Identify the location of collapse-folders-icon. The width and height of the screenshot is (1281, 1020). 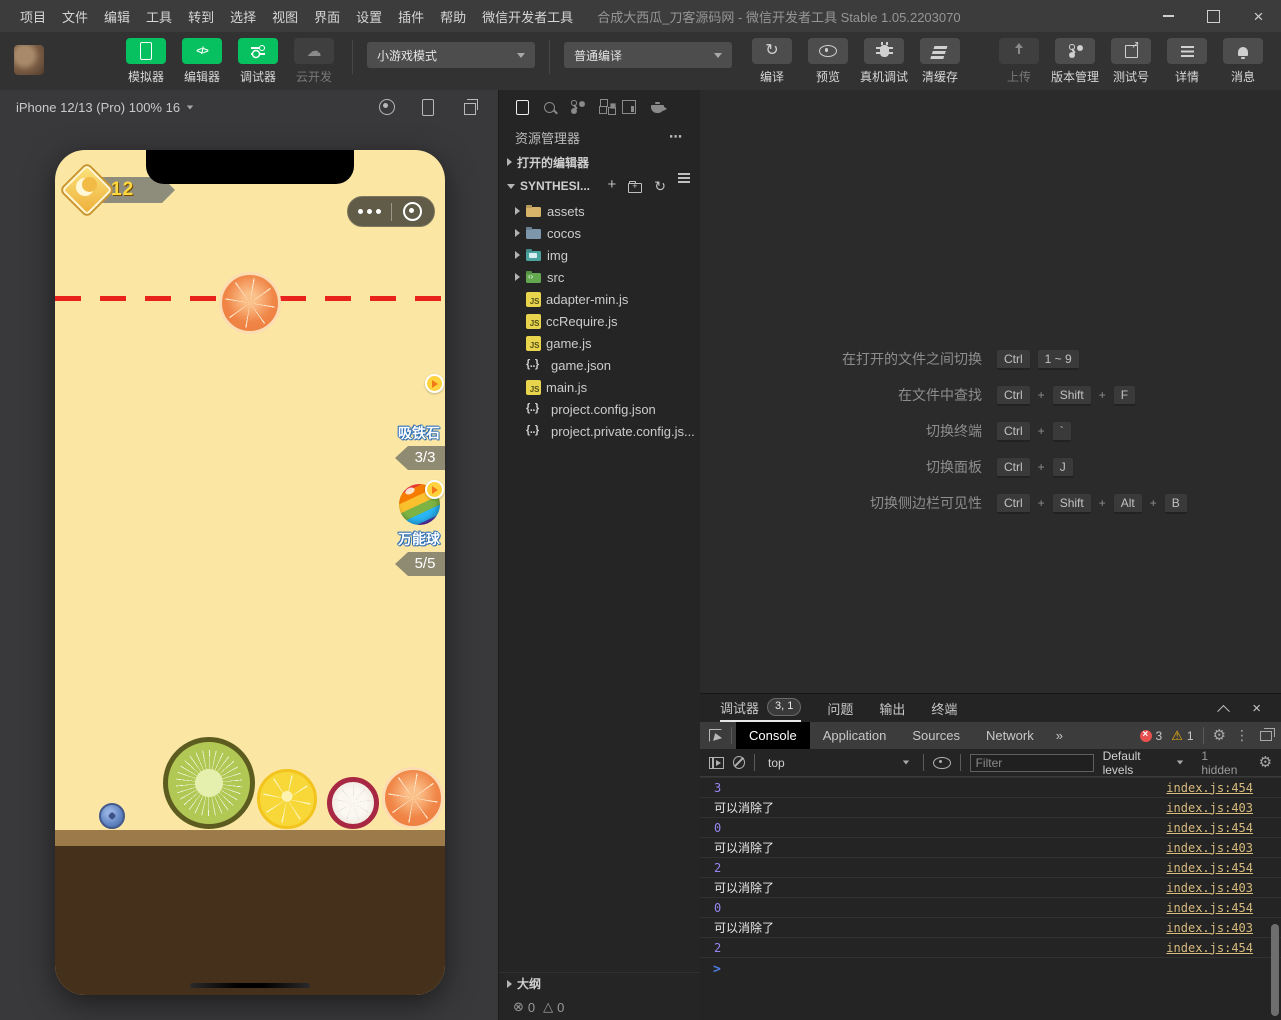
(684, 174).